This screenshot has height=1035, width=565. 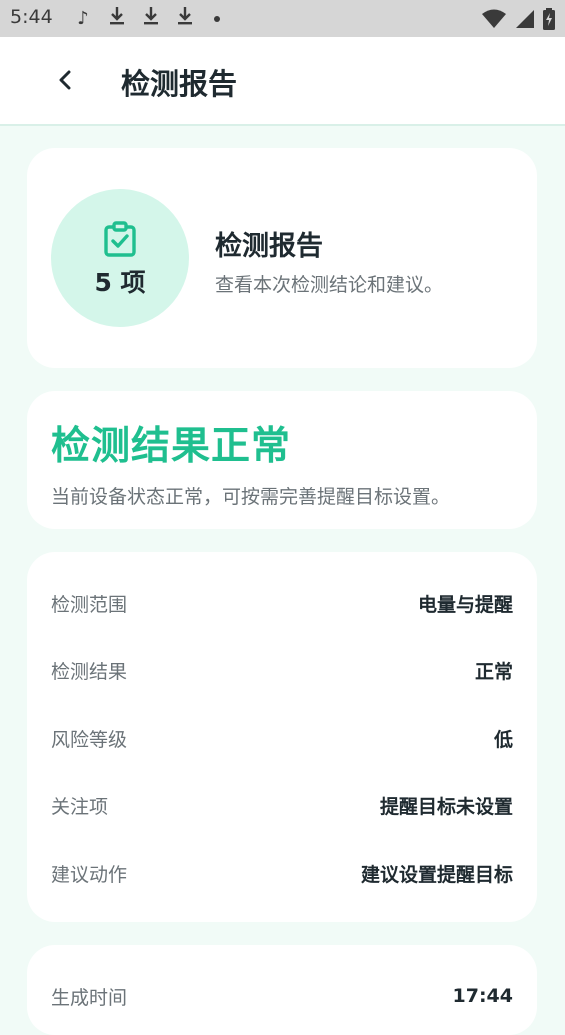 I want to click on result-card: 检测结果正常 当前设备状态正常，可按需完善提醒目标设置。, so click(x=282, y=460).